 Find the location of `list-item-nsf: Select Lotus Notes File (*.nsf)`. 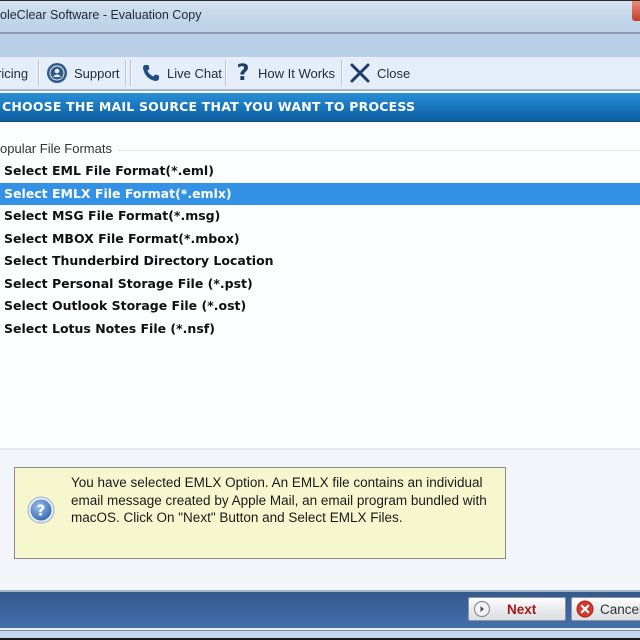

list-item-nsf: Select Lotus Notes File (*.nsf) is located at coordinates (320, 329).